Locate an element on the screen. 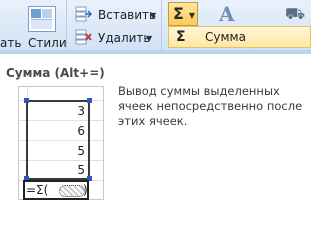 This screenshot has height=240, width=320. formula-prefix: =Σ( is located at coordinates (37, 190).